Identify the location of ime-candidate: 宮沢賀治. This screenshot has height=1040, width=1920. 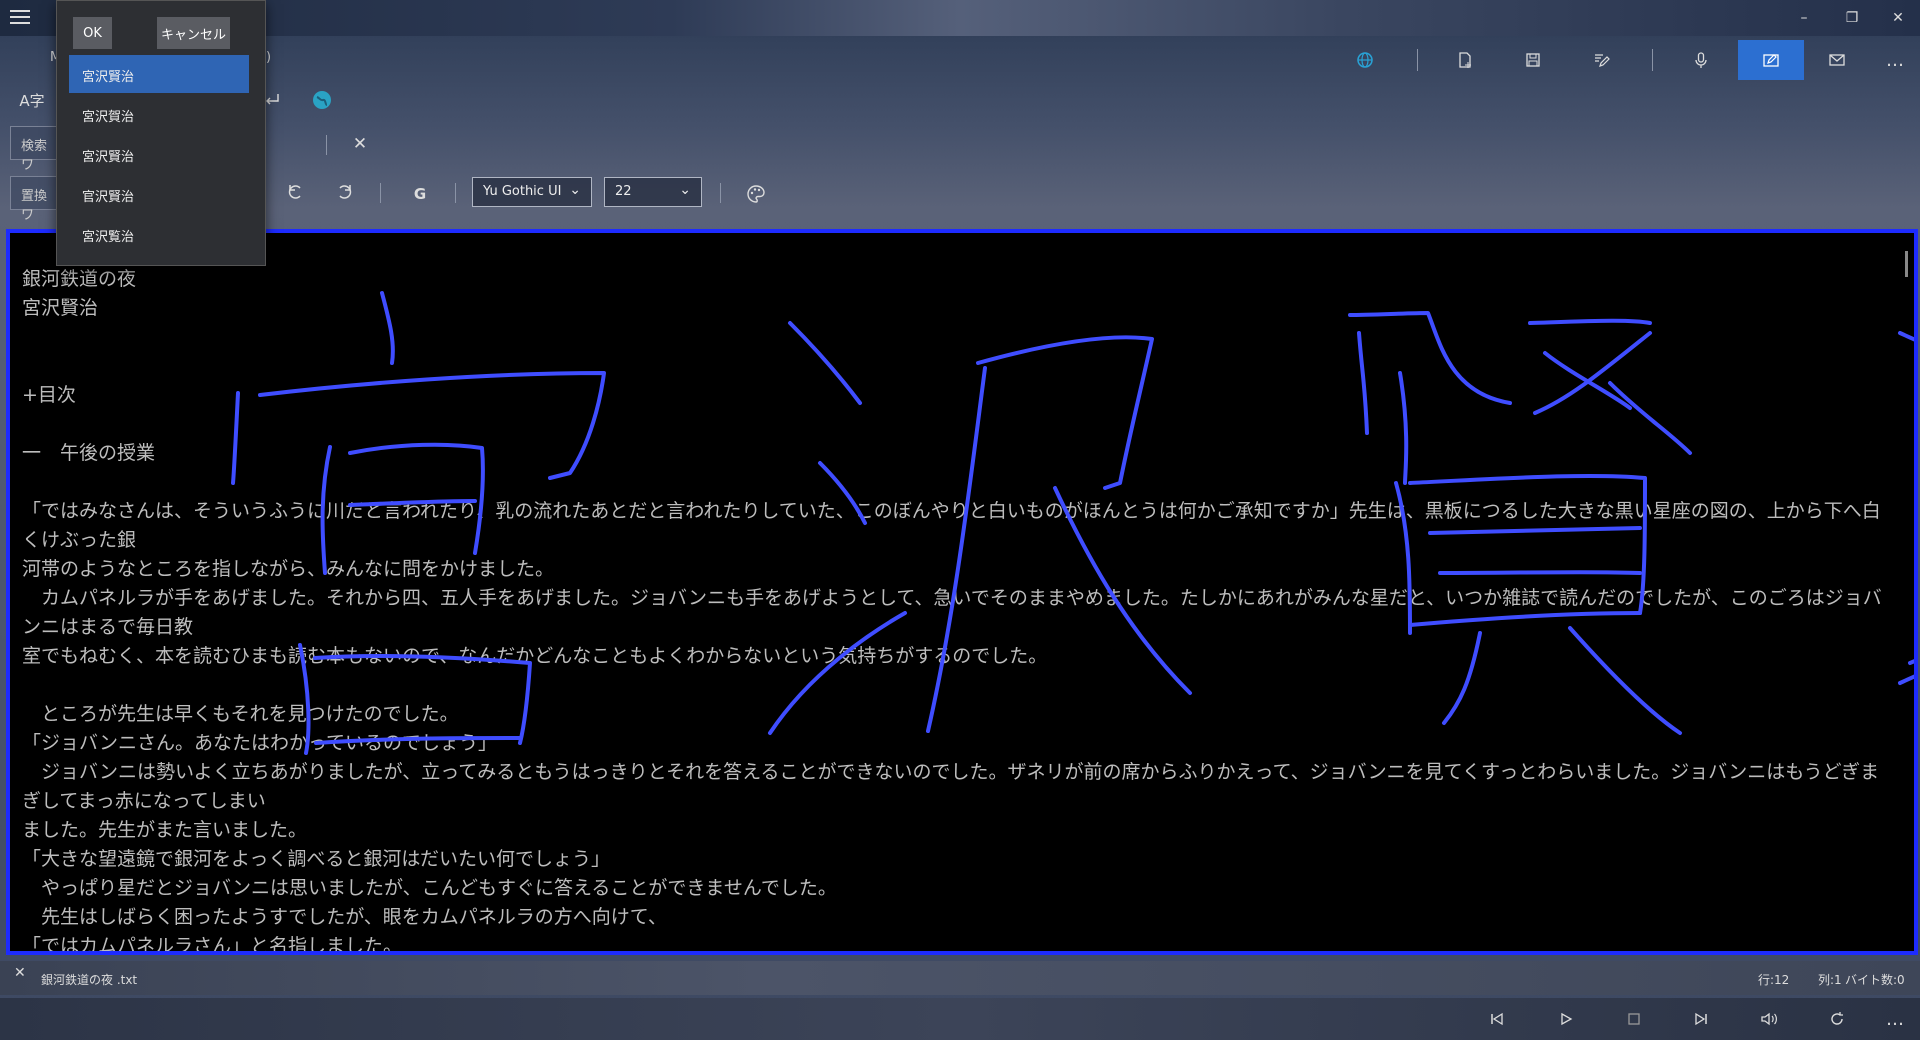
(159, 114).